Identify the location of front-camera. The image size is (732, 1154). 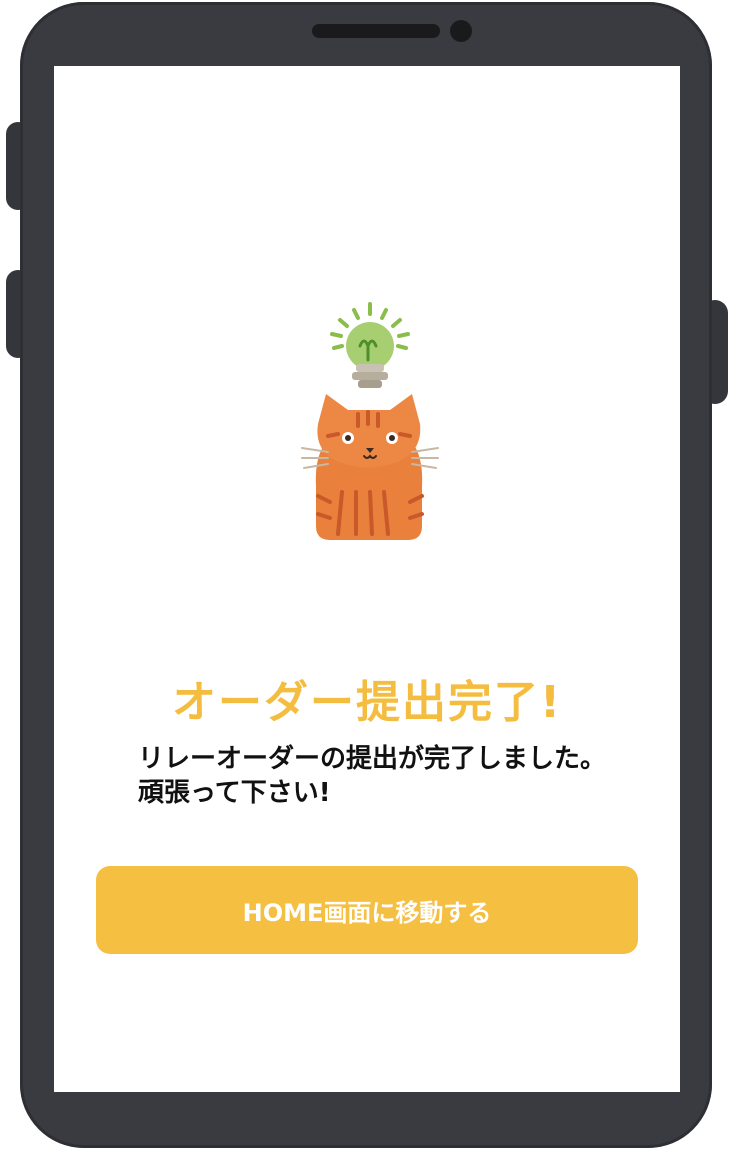
(461, 31).